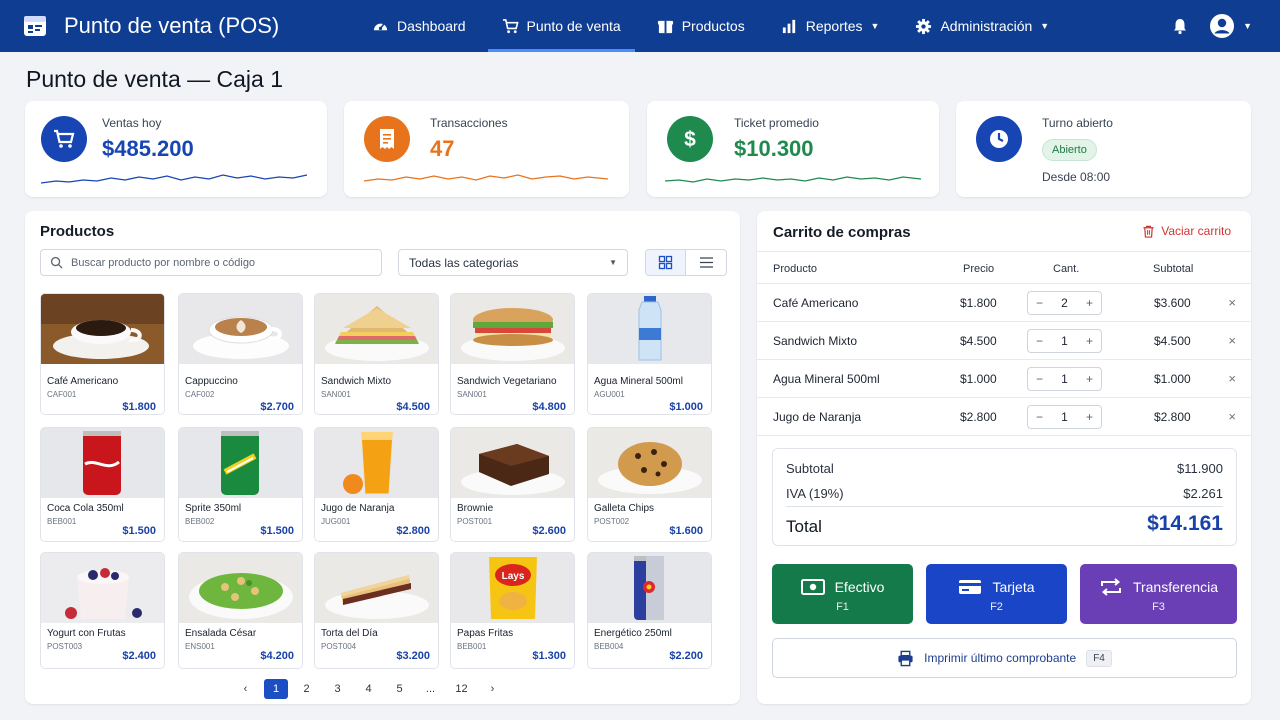  What do you see at coordinates (176, 149) in the screenshot?
I see `stat-sales: Ventas hoy $485.200` at bounding box center [176, 149].